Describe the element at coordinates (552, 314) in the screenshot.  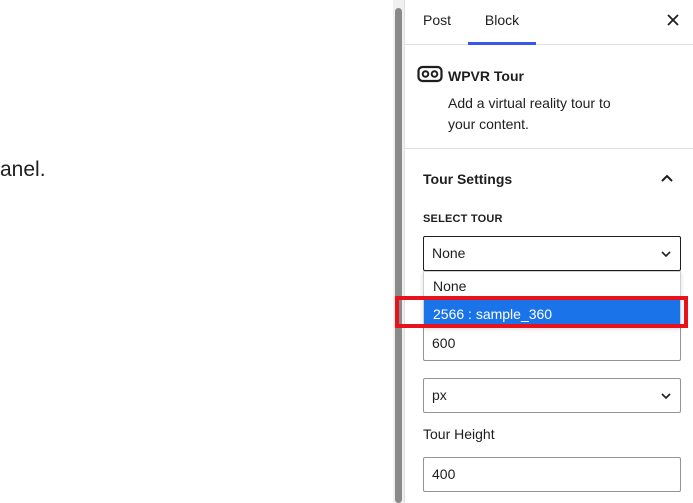
I see `option-sample-360: 2566 : sample_360` at that location.